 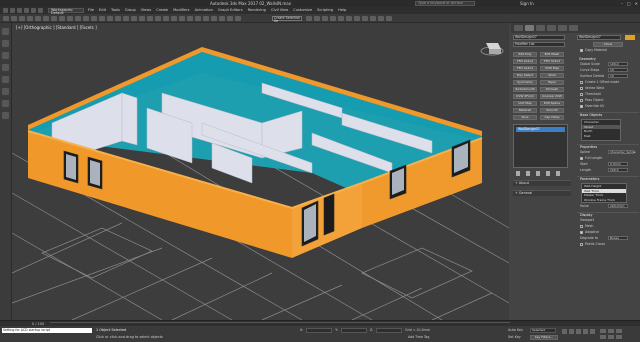 I want to click on general-rollout: + General, so click(x=542, y=193).